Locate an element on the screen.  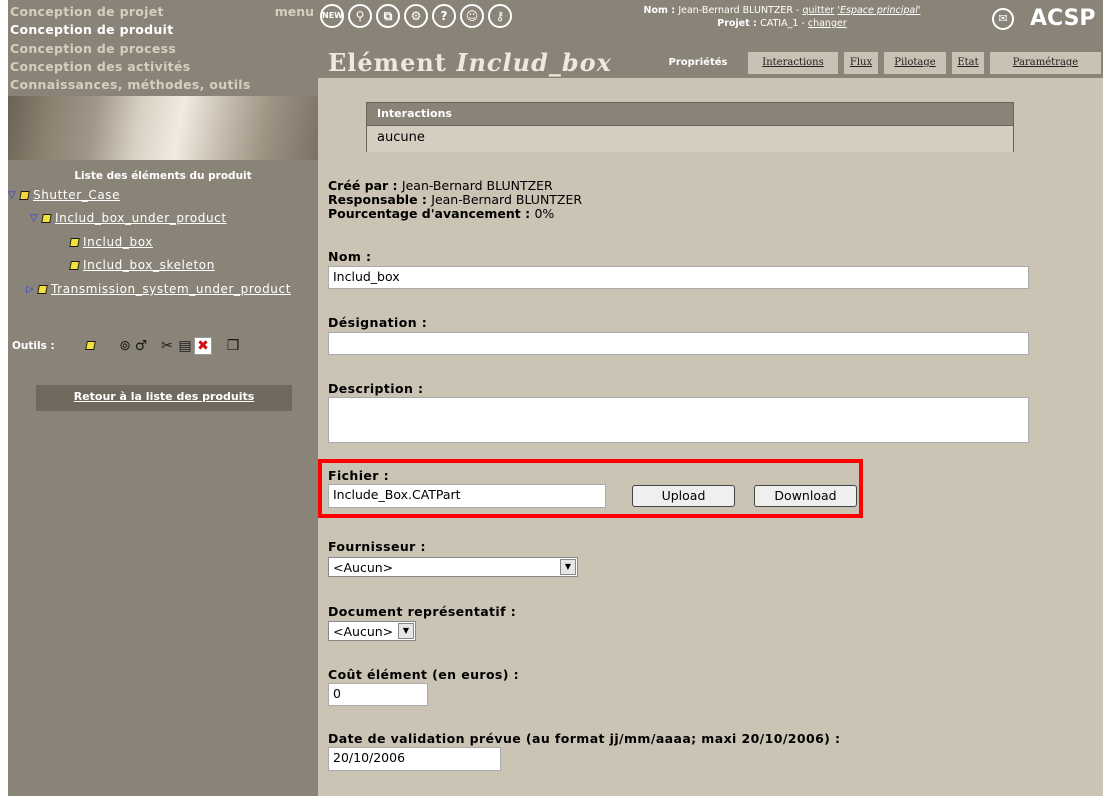
interactions-value: aucune is located at coordinates (690, 138).